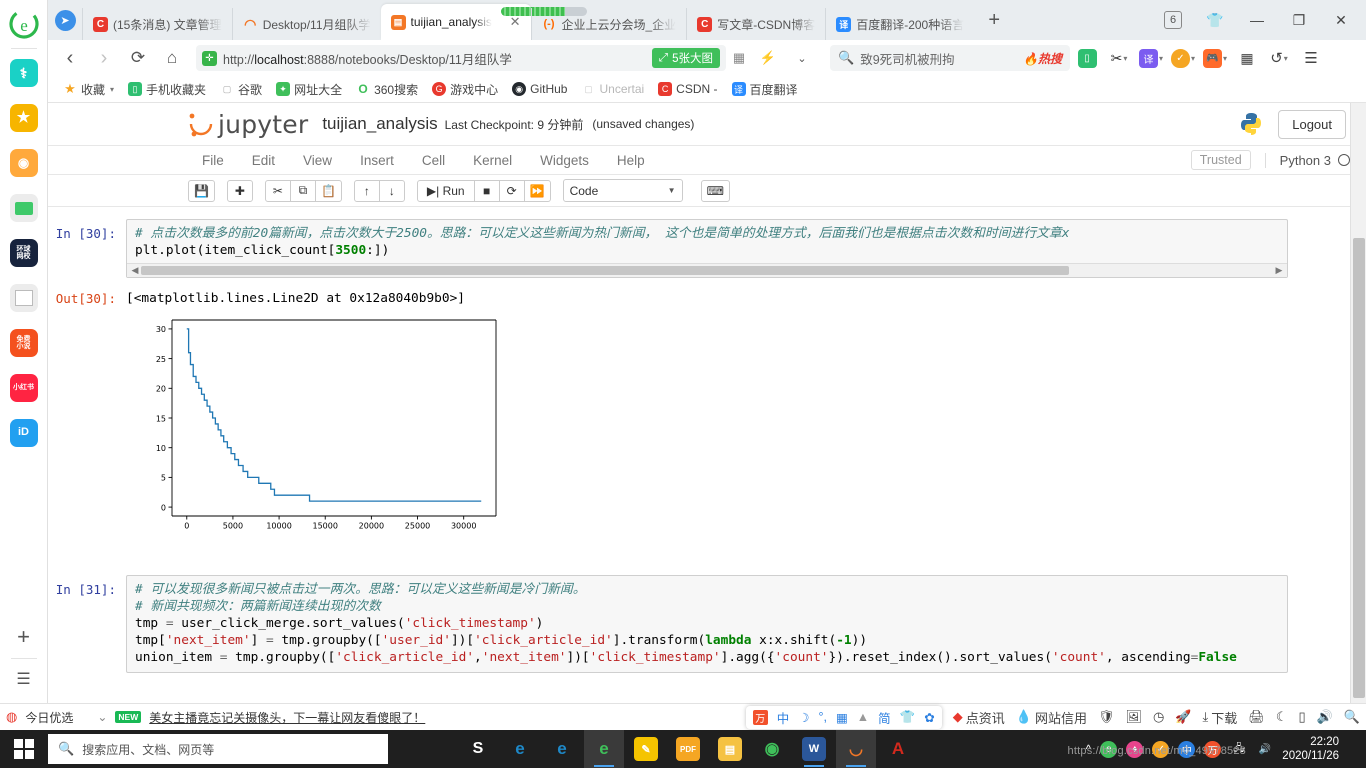  What do you see at coordinates (772, 749) in the screenshot?
I see `taskbar-app-wechat: ◉` at bounding box center [772, 749].